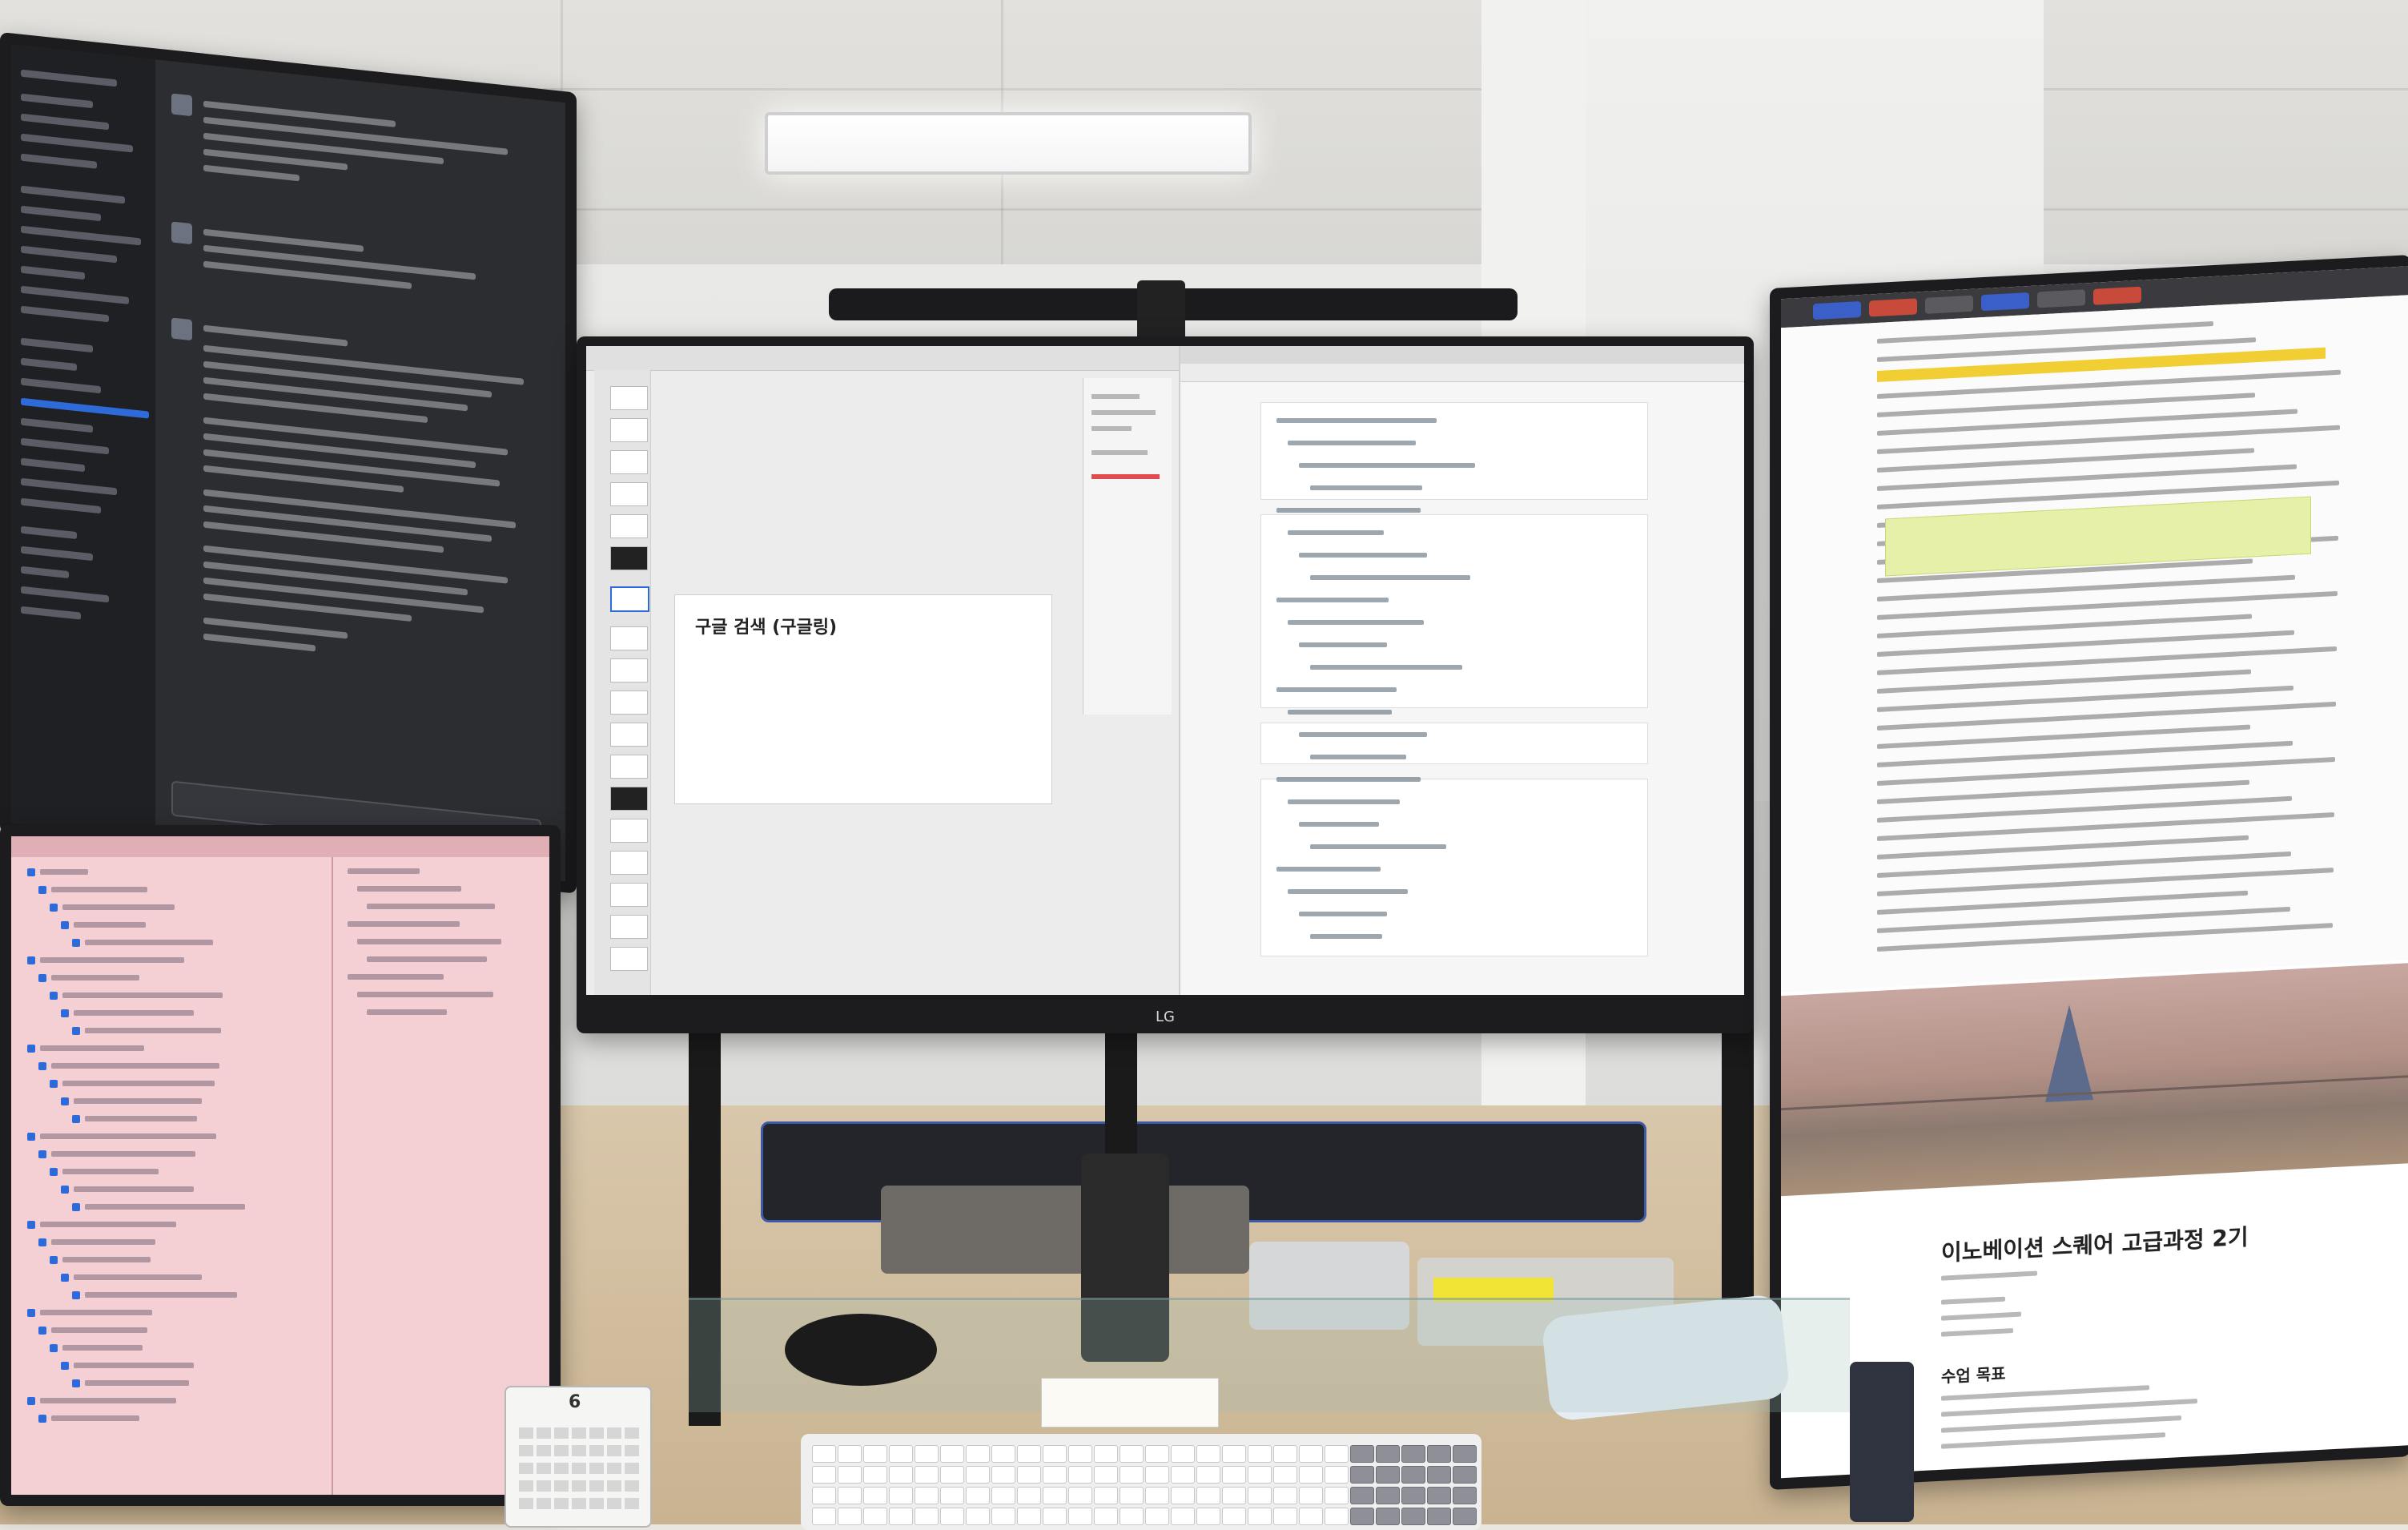 This screenshot has height=1530, width=2408. I want to click on slide-thumbnail-selected, so click(629, 599).